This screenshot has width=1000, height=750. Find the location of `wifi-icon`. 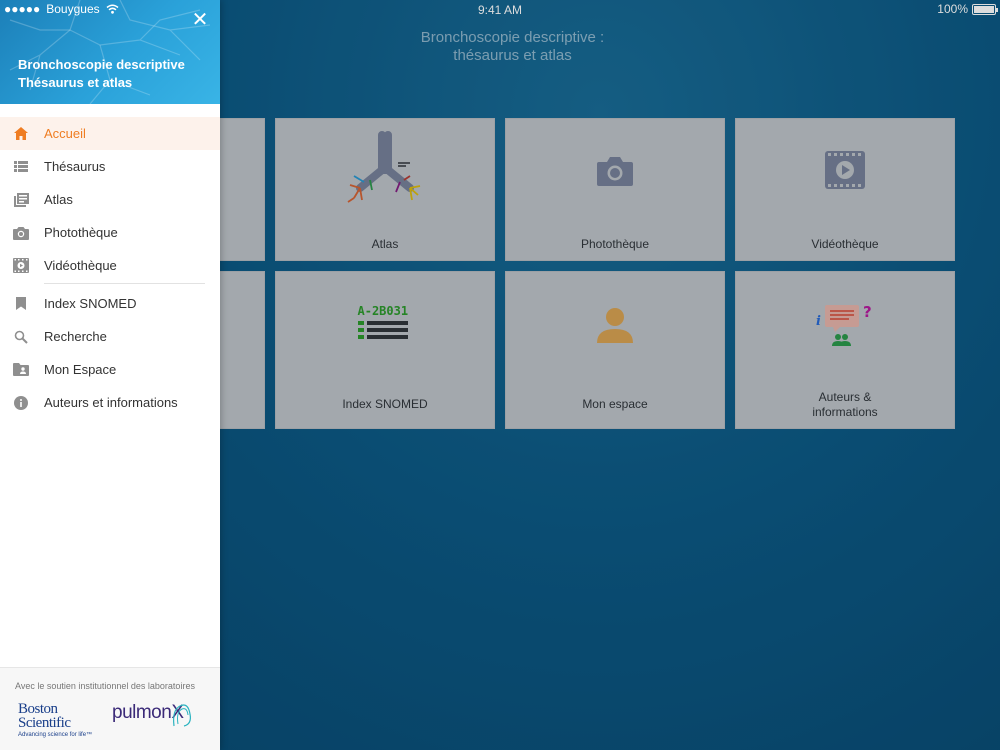

wifi-icon is located at coordinates (112, 9).